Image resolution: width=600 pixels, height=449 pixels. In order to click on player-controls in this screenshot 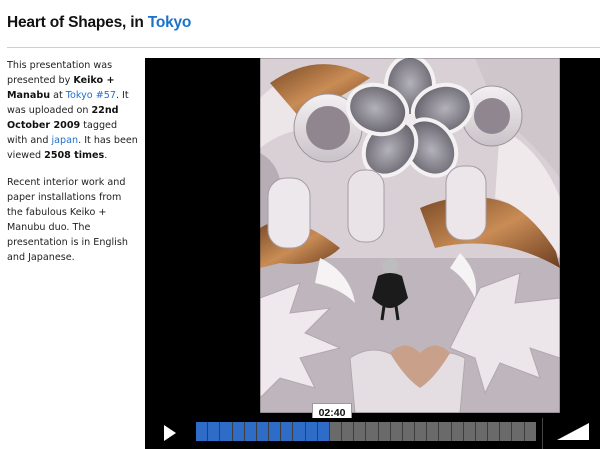, I will do `click(372, 433)`.